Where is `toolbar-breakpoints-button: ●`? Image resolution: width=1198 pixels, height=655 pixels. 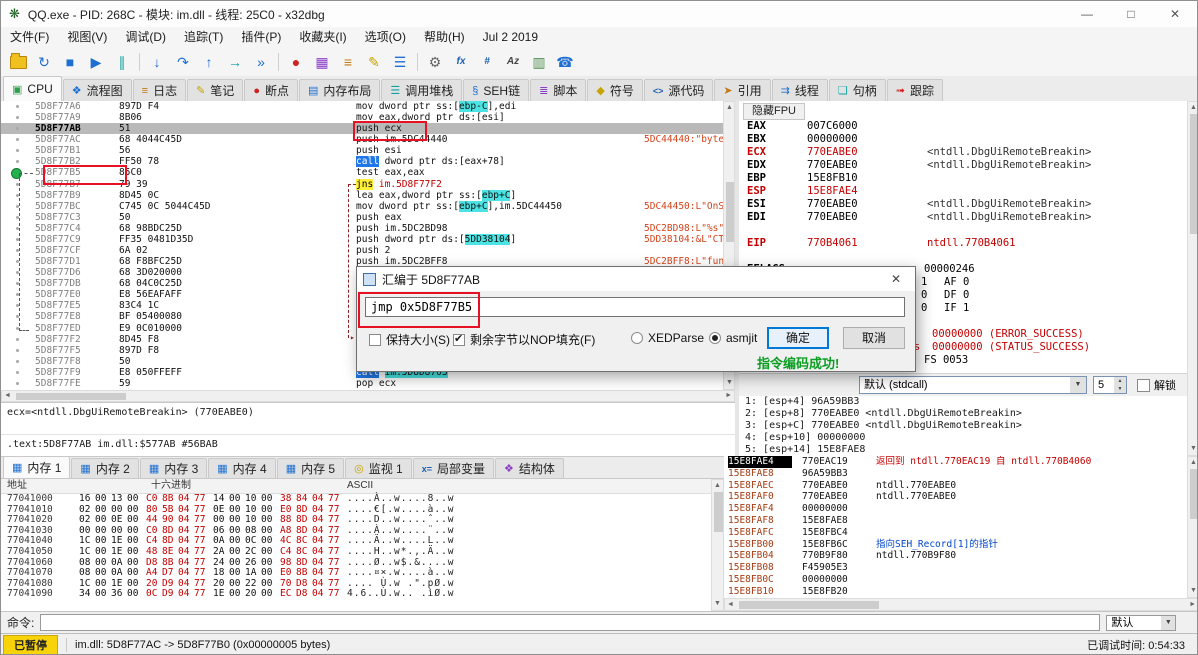 toolbar-breakpoints-button: ● is located at coordinates (296, 62).